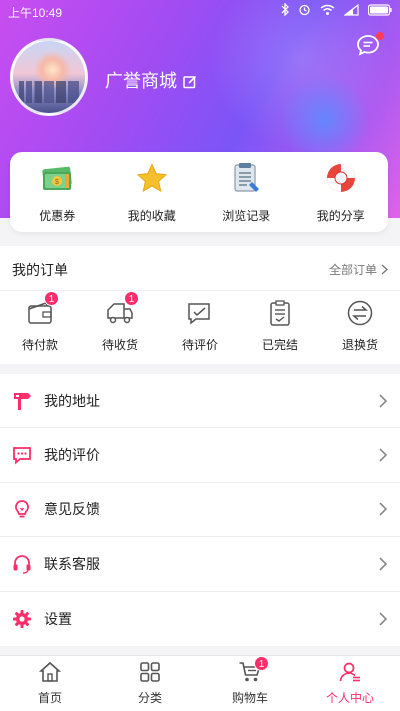 The image size is (400, 711). I want to click on message-unread-dot, so click(380, 36).